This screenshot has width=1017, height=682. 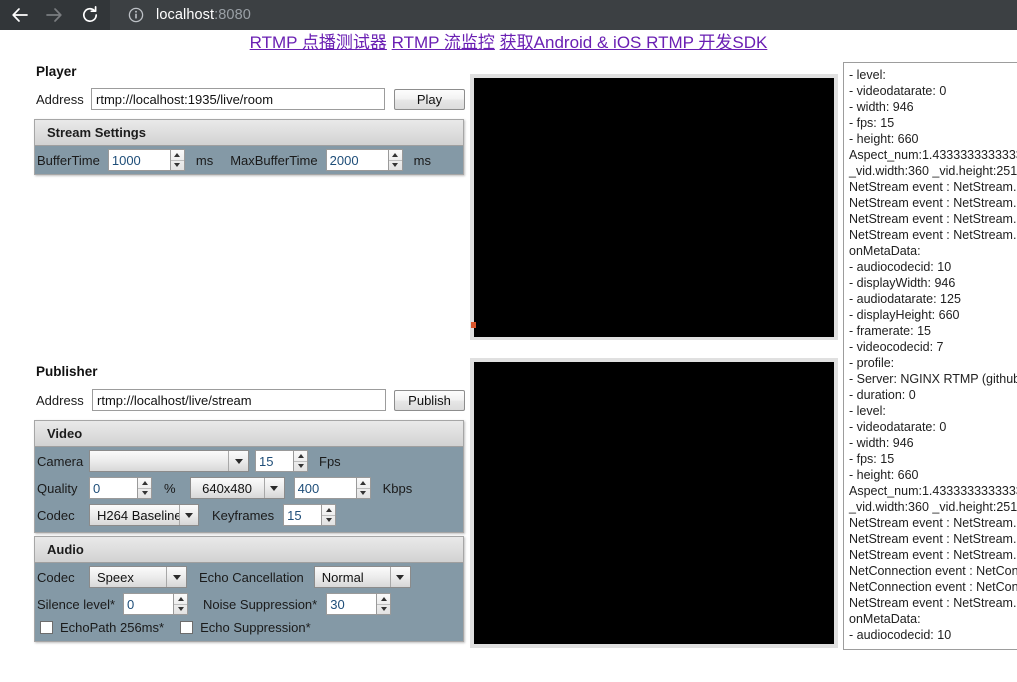 I want to click on maxbuffertime-unit: ms, so click(x=422, y=160).